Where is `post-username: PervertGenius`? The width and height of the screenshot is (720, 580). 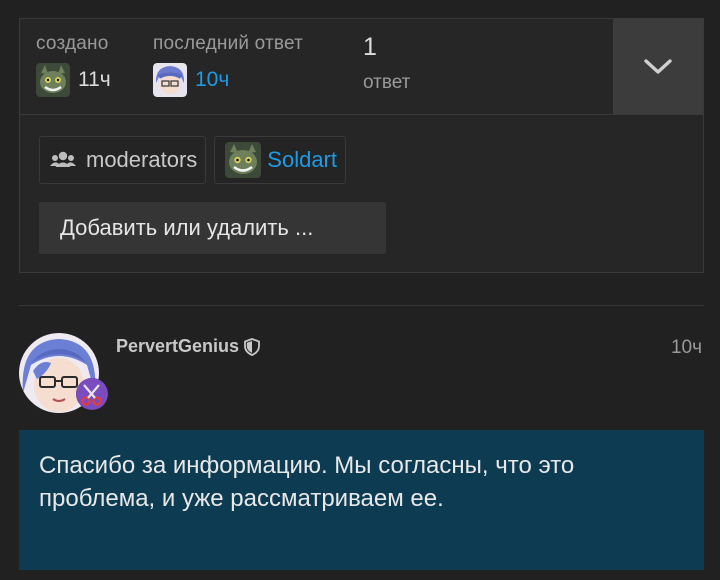
post-username: PervertGenius is located at coordinates (178, 346).